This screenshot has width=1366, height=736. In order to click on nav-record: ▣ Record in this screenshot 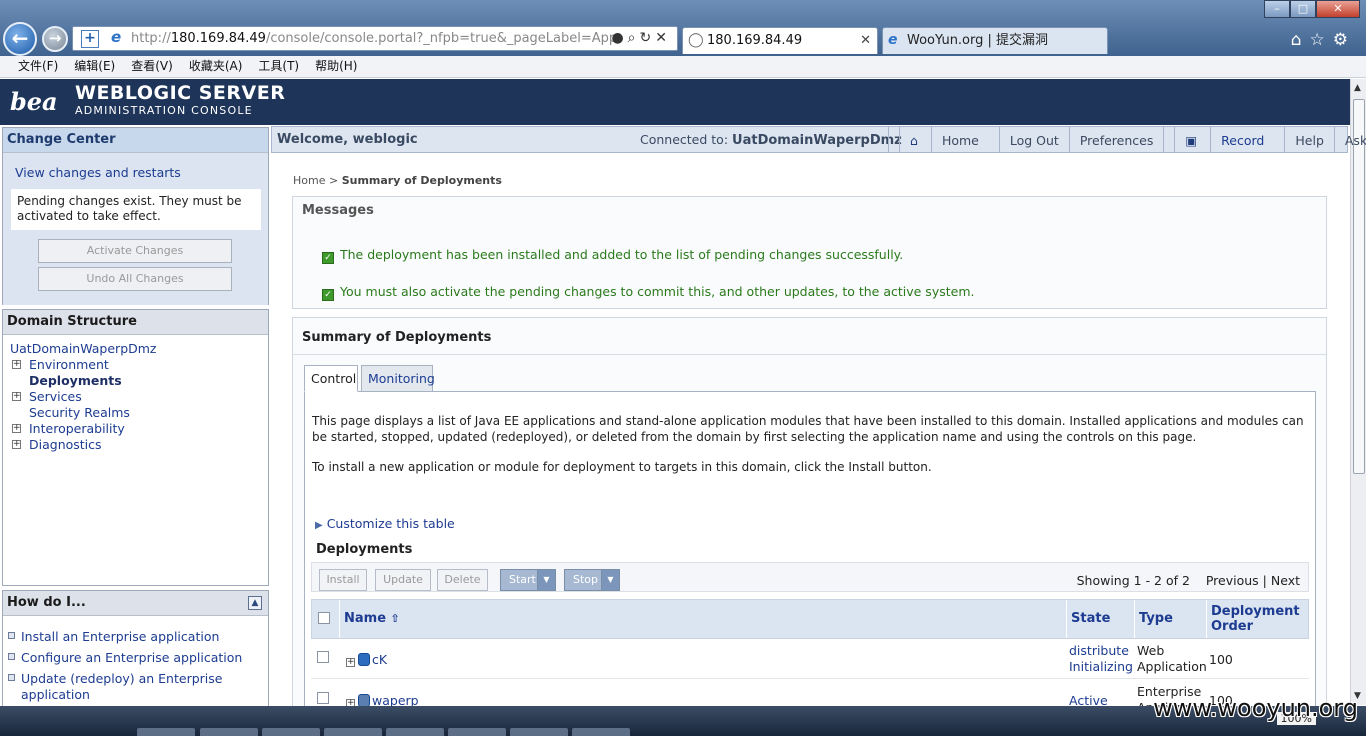, I will do `click(1223, 139)`.